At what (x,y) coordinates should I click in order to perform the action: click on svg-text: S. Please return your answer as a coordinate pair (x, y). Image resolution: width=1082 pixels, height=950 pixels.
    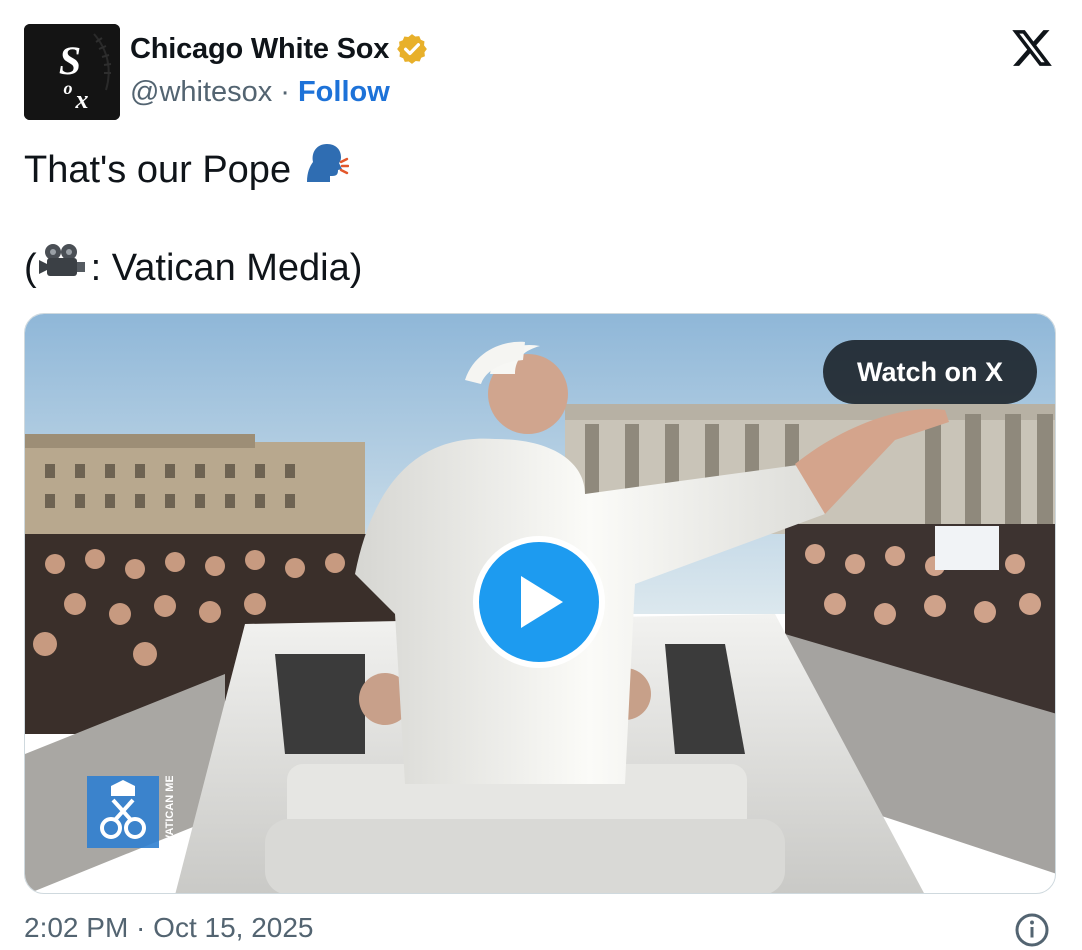
    Looking at the image, I should click on (70, 60).